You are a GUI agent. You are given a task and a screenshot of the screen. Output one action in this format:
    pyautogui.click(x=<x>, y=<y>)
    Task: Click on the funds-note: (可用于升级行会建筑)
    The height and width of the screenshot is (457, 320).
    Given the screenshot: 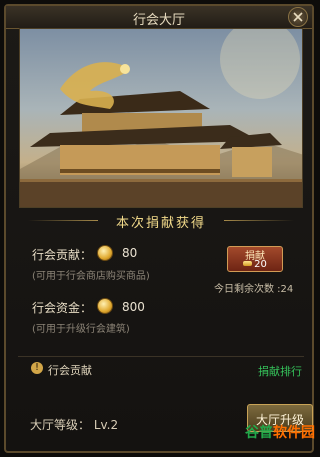 What is the action you would take?
    pyautogui.click(x=81, y=329)
    